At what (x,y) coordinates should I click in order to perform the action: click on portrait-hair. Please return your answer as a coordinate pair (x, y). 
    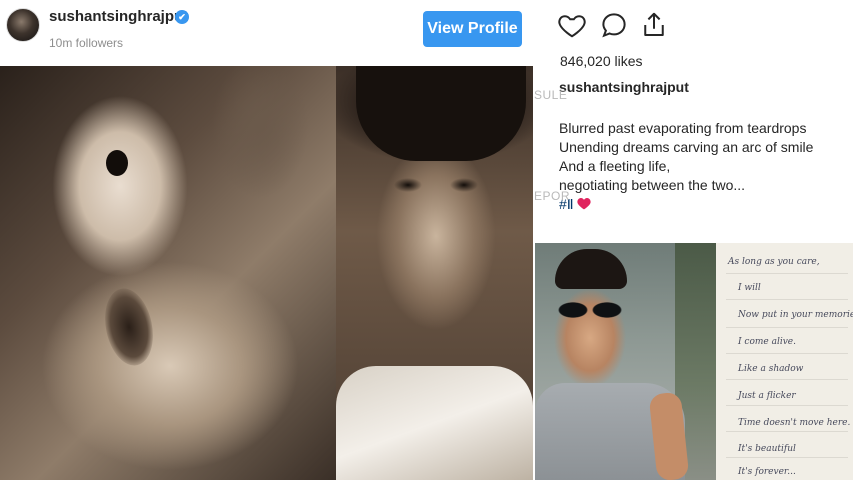
    Looking at the image, I should click on (441, 113).